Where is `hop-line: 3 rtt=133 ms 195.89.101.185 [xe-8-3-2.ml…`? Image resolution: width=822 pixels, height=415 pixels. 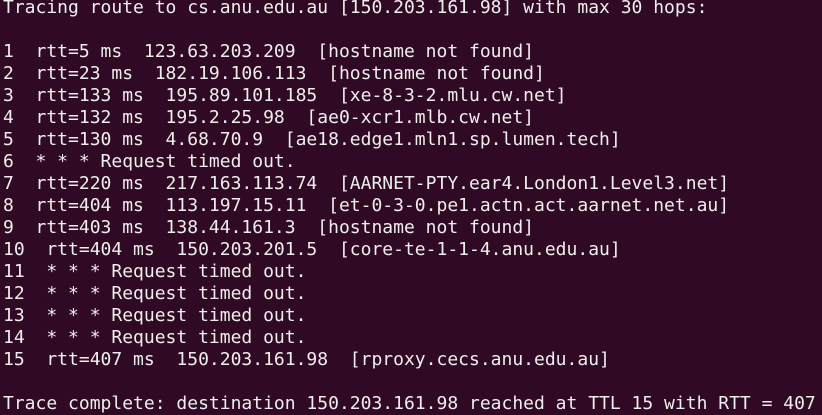
hop-line: 3 rtt=133 ms 195.89.101.185 [xe-8-3-2.ml… is located at coordinates (285, 95).